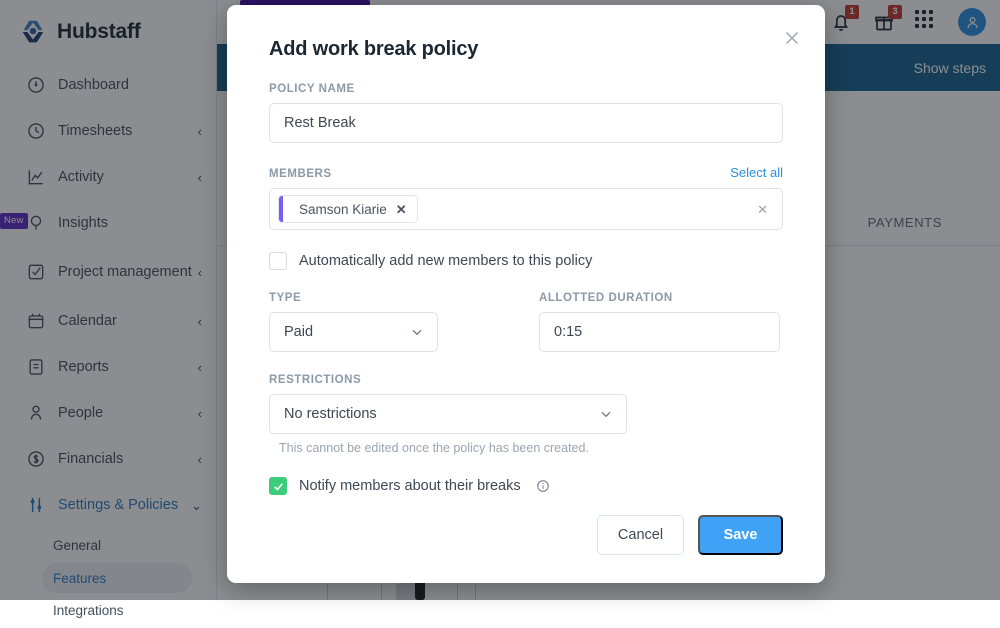  I want to click on policy-name-value: Rest Break, so click(320, 123).